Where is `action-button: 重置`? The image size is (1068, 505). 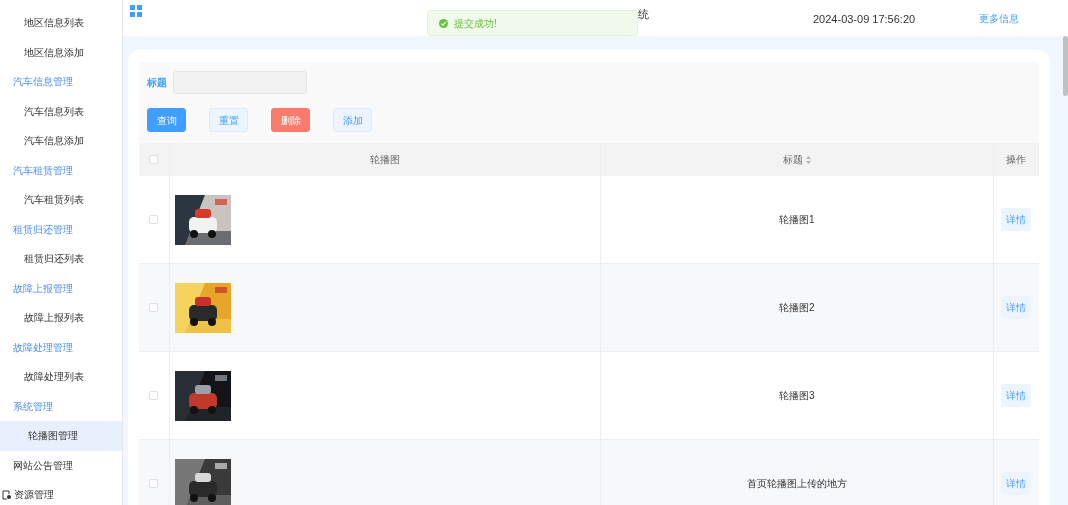 action-button: 重置 is located at coordinates (228, 120).